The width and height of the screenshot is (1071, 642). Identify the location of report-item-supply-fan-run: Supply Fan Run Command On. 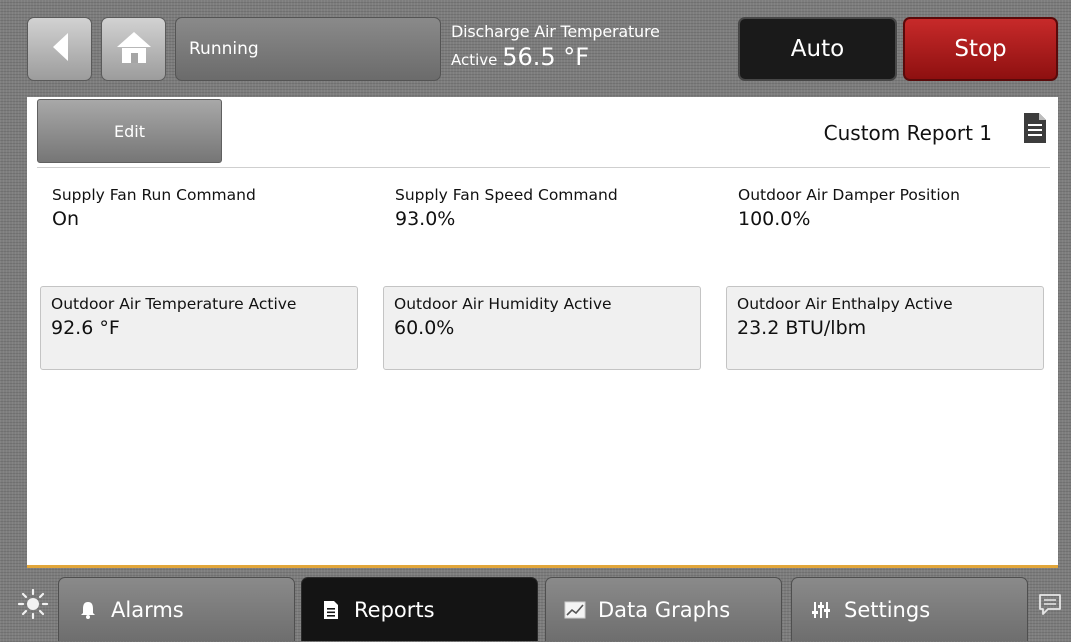
(201, 220).